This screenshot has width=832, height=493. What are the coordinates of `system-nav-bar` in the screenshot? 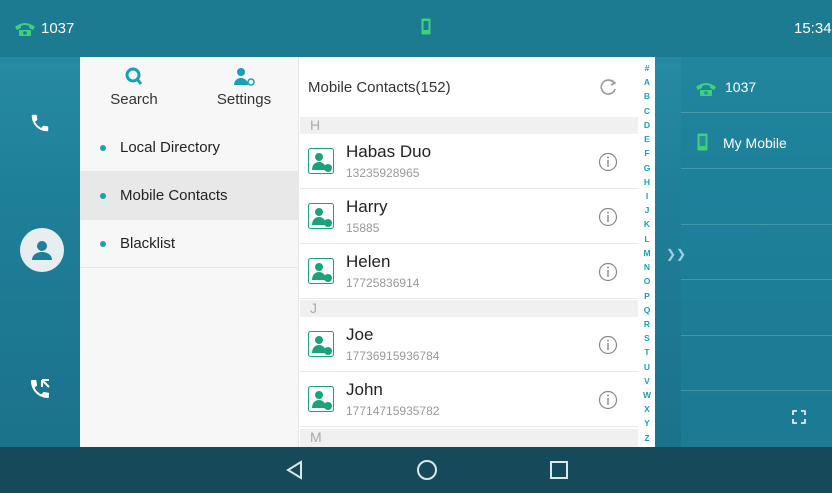 It's located at (416, 470).